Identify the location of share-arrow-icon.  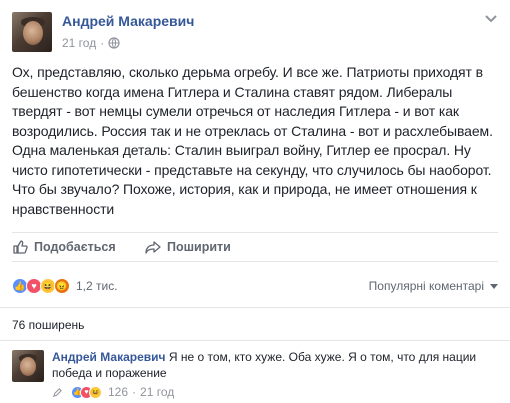
(153, 247).